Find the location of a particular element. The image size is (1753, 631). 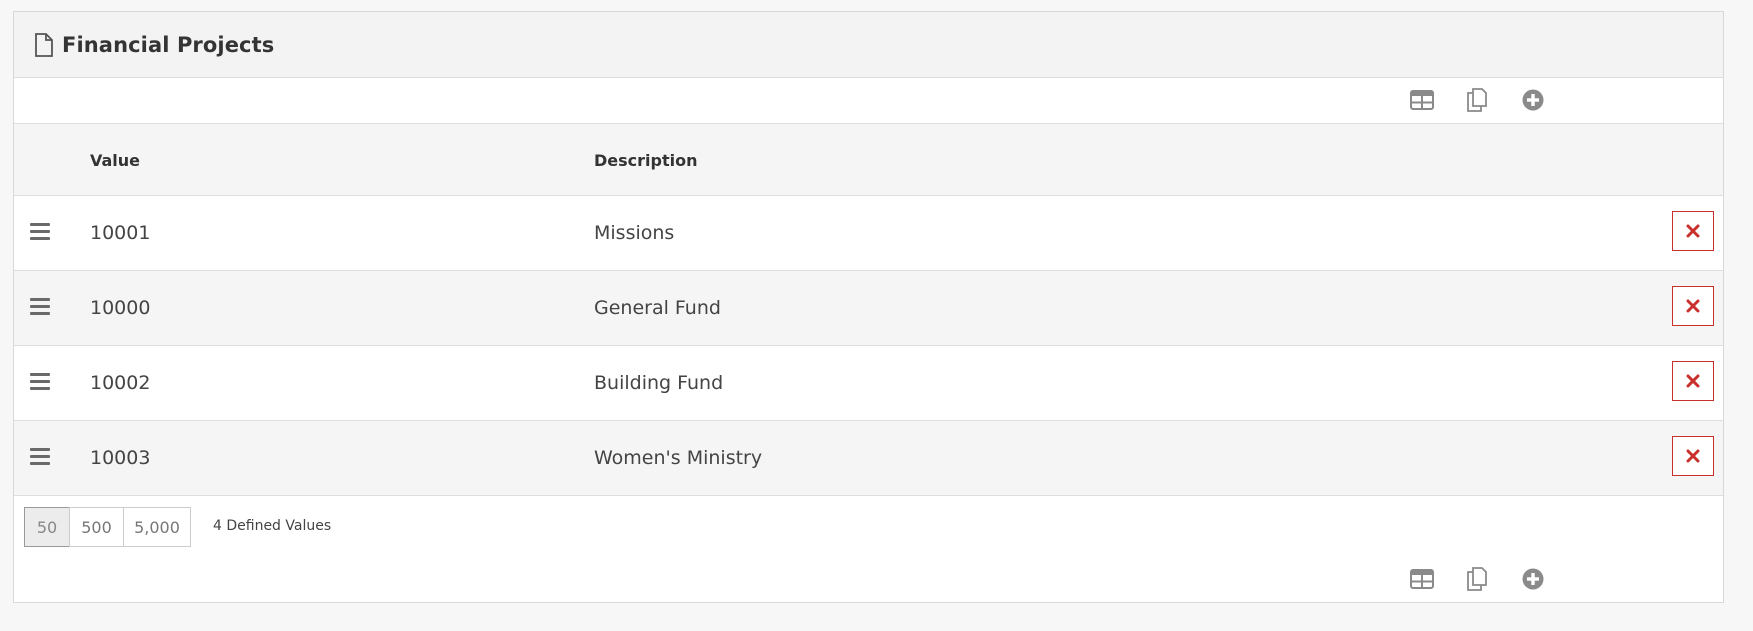

document-icon is located at coordinates (44, 44).